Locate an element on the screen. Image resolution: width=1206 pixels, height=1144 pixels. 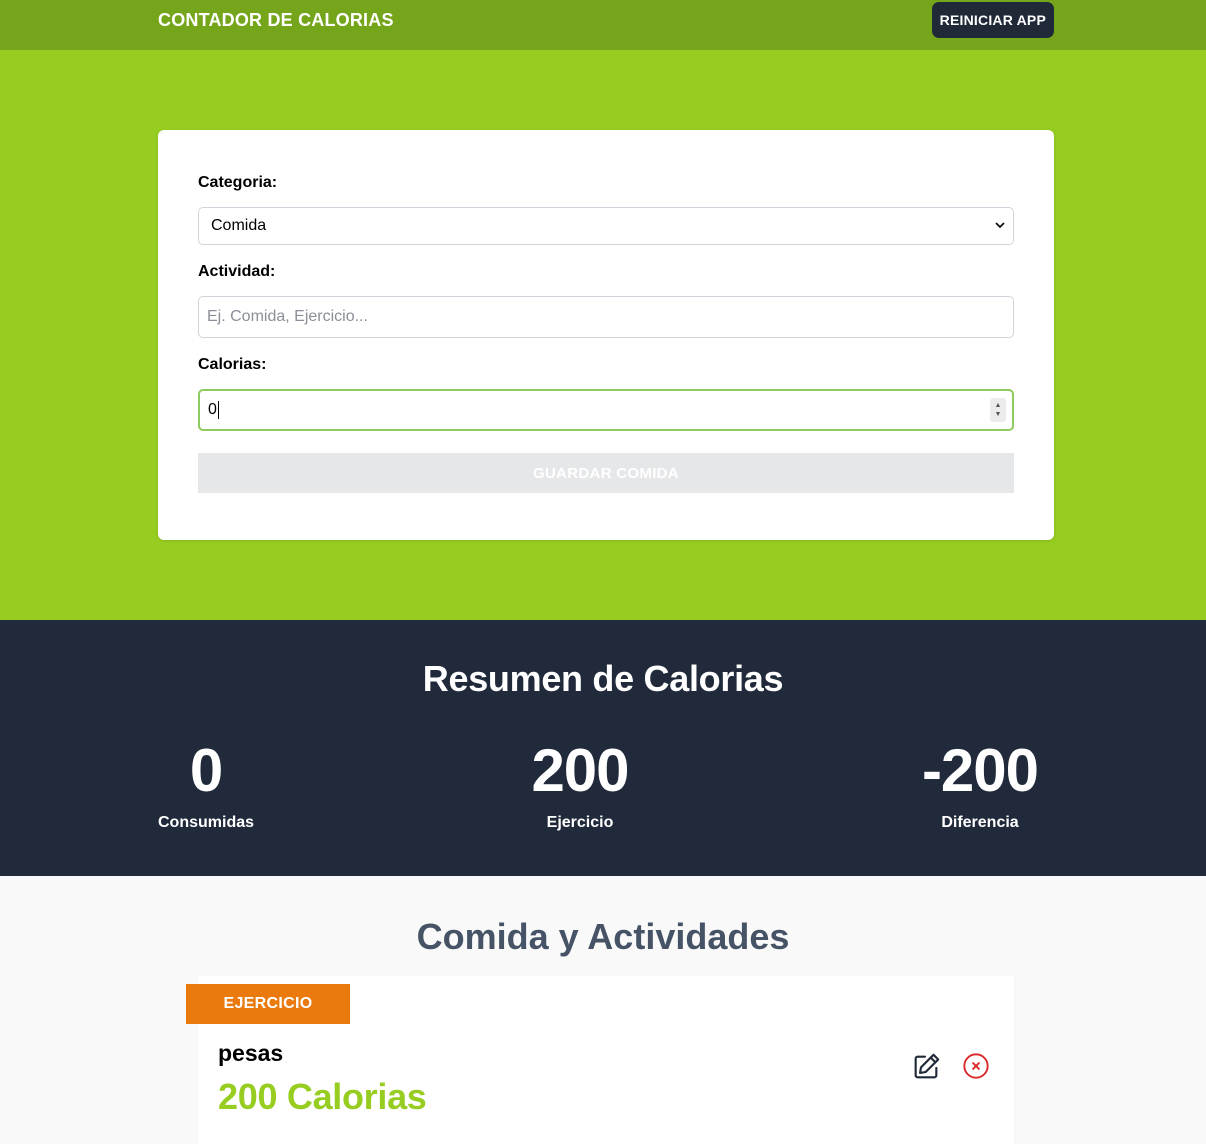
edit-button is located at coordinates (927, 1066).